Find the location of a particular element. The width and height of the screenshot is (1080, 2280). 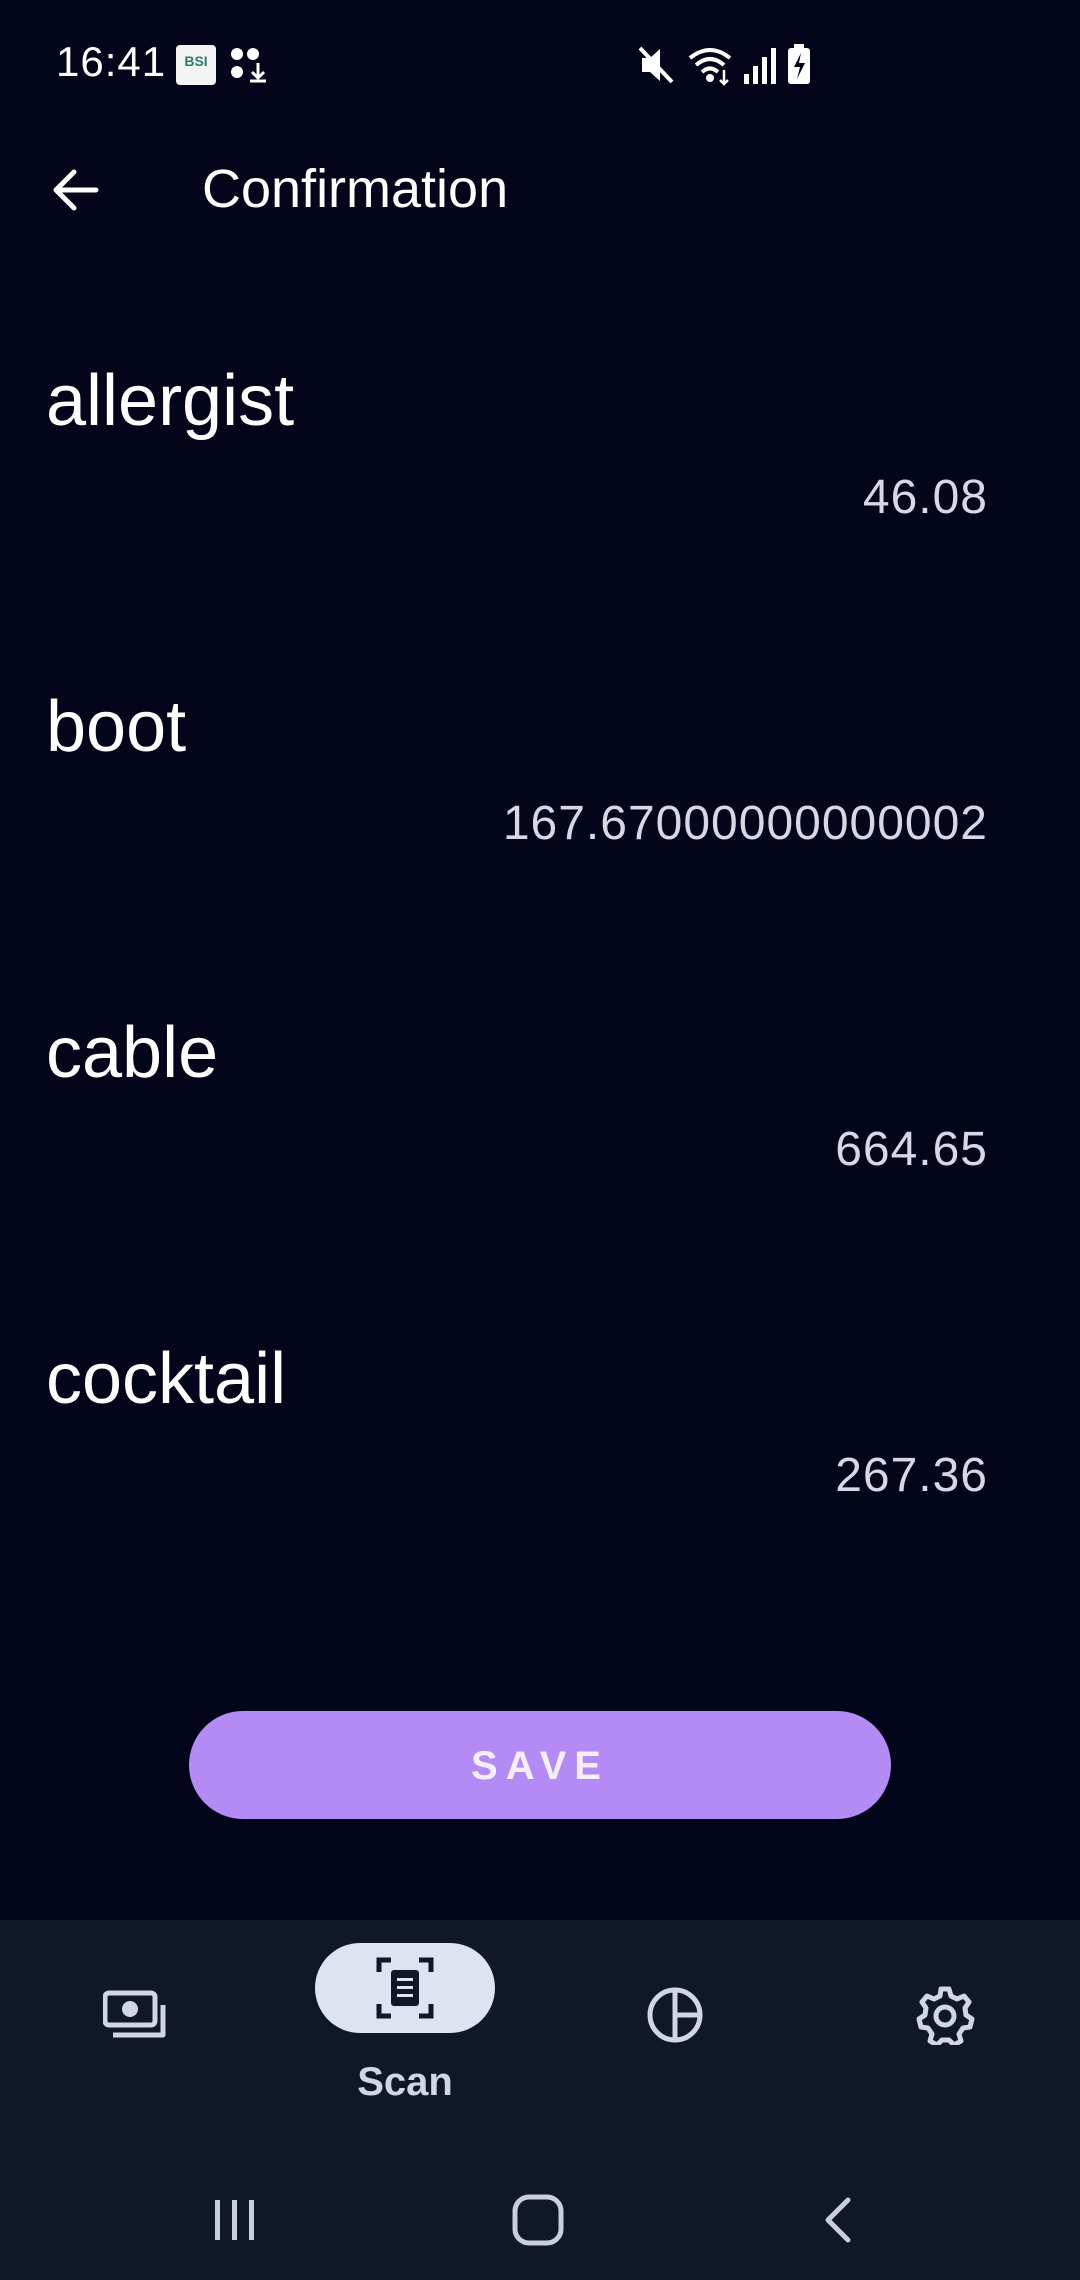

list-item: allergist 46.08 is located at coordinates (540, 453).